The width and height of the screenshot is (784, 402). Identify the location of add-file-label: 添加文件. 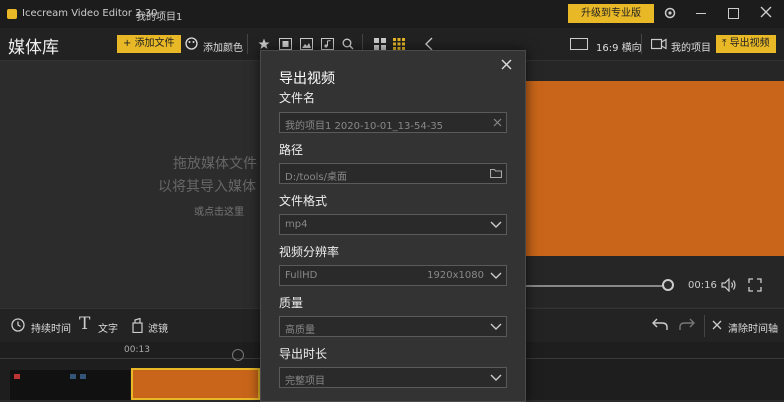
(154, 43).